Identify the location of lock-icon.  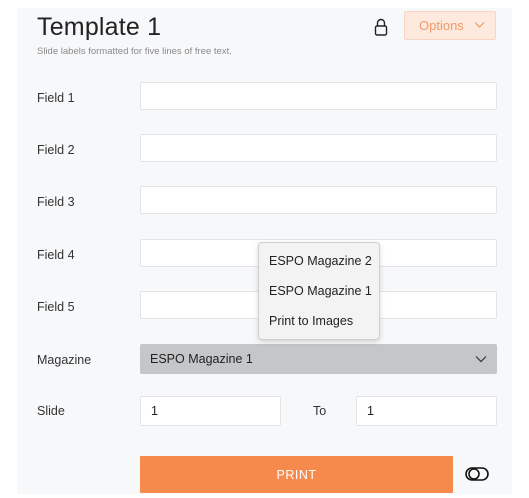
(381, 27).